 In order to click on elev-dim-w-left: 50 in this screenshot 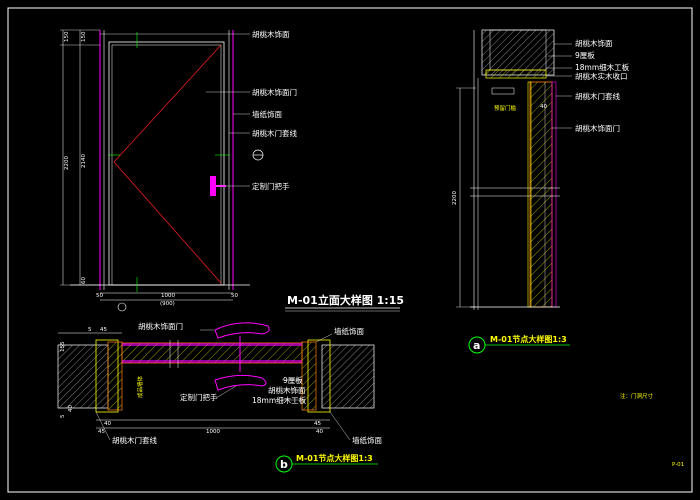, I will do `click(99, 296)`.